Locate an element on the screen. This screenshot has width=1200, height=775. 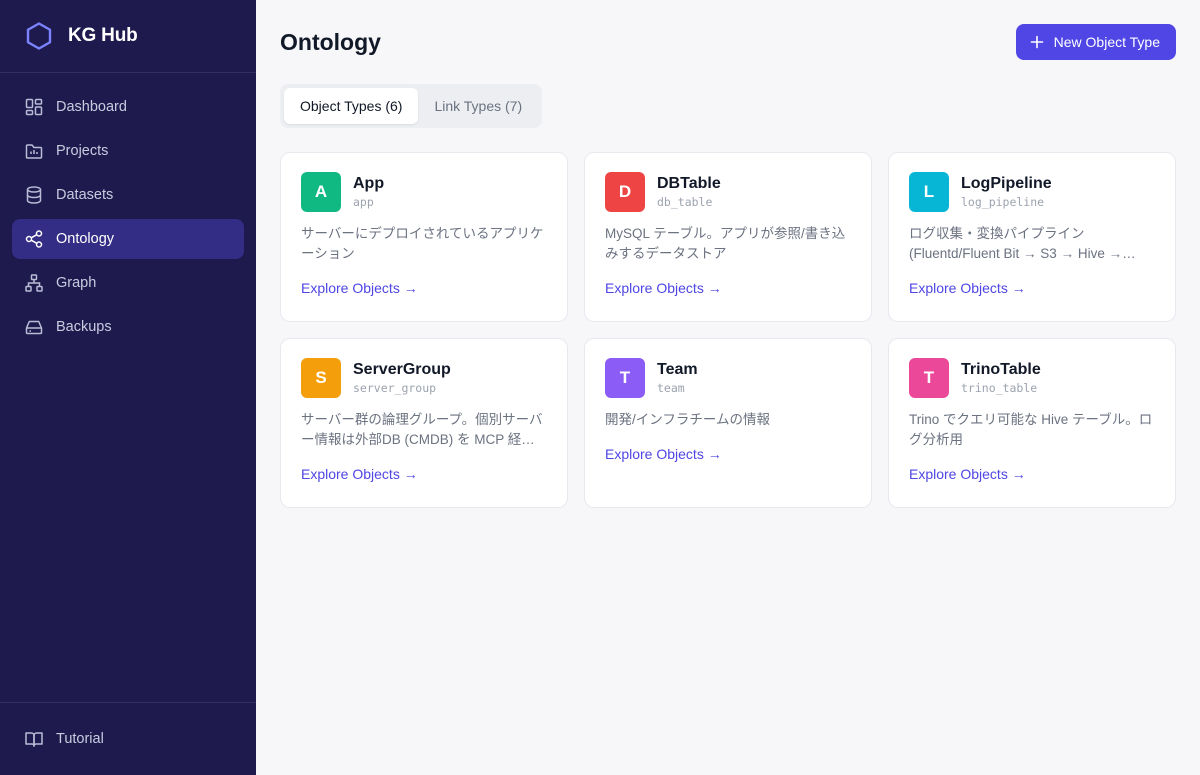
hard-drive-icon is located at coordinates (34, 327).